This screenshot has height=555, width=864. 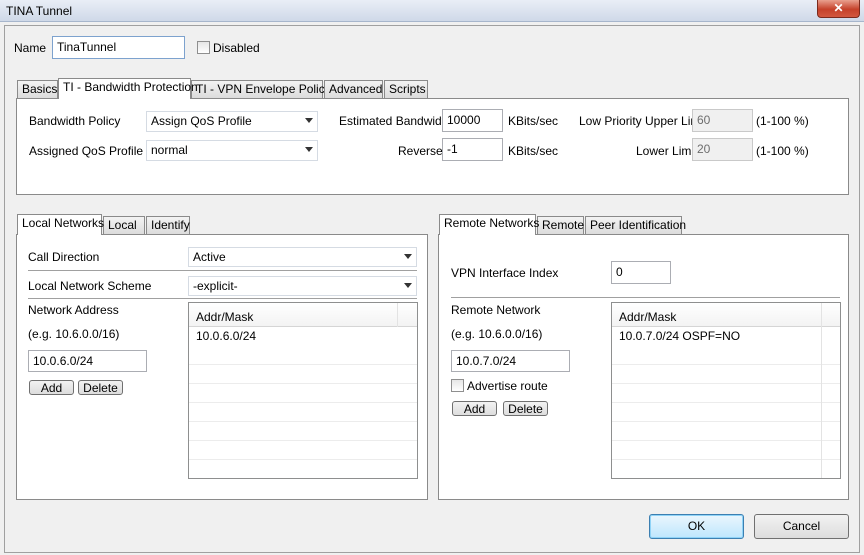 I want to click on call-direction-value: Active, so click(x=209, y=257).